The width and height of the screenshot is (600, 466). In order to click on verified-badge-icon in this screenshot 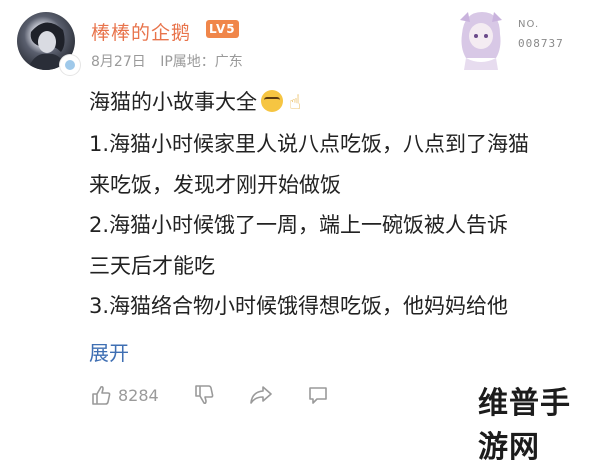, I will do `click(70, 65)`.